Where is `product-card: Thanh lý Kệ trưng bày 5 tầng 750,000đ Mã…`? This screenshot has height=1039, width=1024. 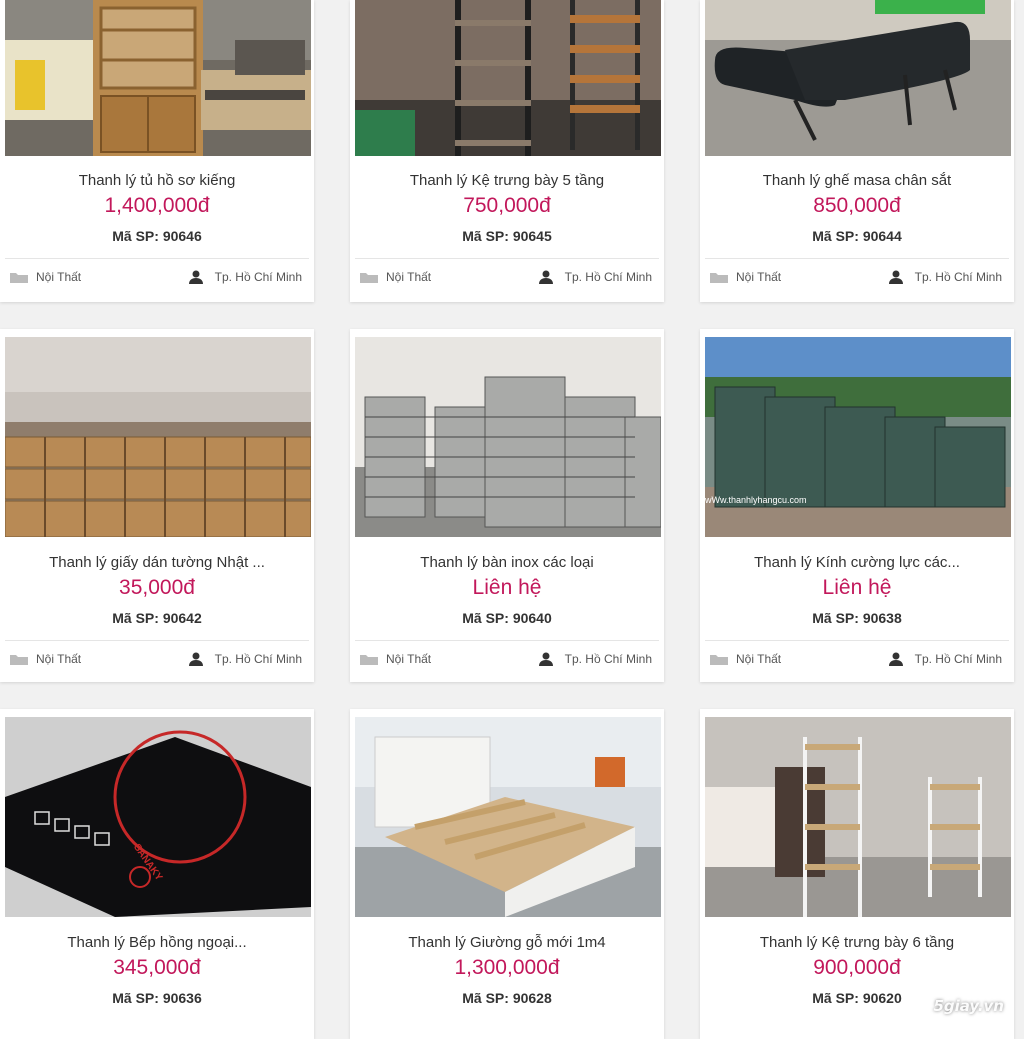
product-card: Thanh lý Kệ trưng bày 5 tầng 750,000đ Mã… is located at coordinates (507, 151).